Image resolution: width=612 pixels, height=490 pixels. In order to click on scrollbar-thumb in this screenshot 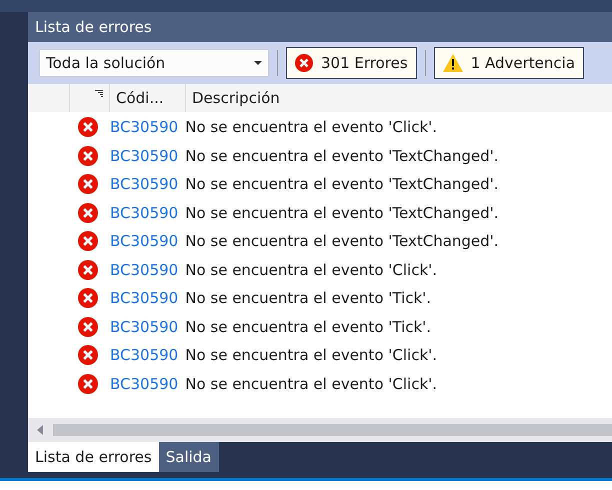, I will do `click(332, 430)`.